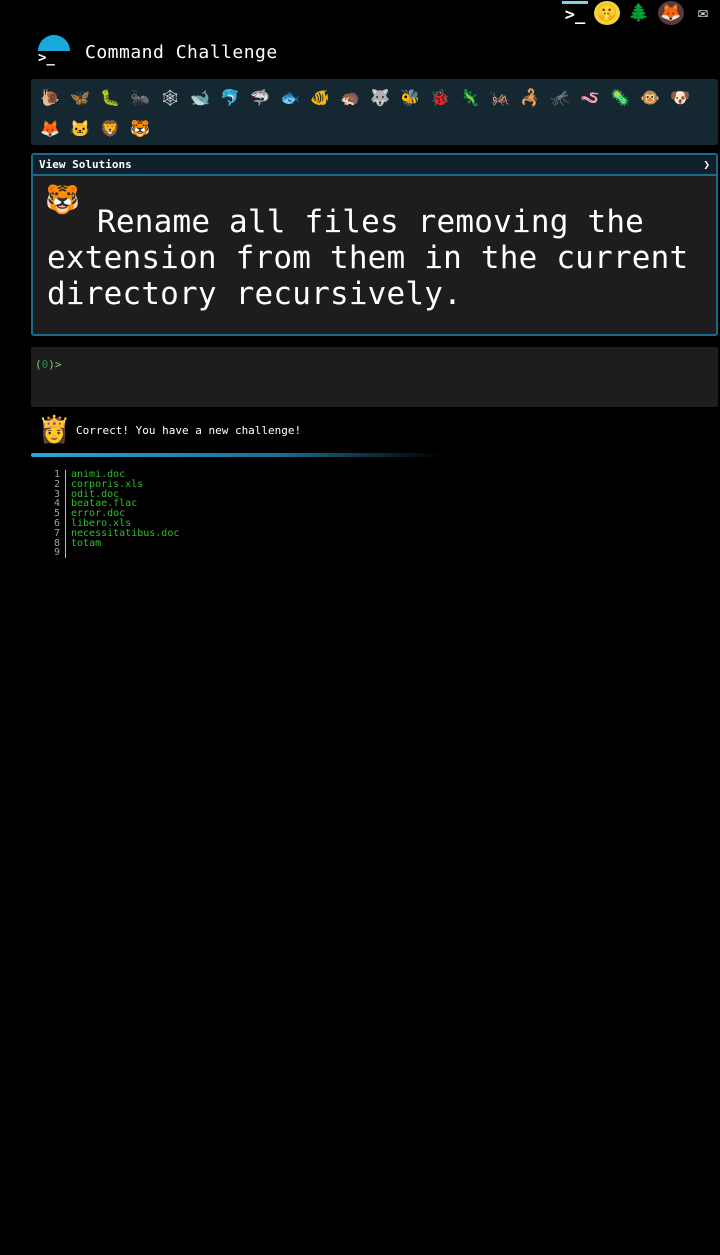 Image resolution: width=720 pixels, height=1255 pixels. I want to click on view-solutions-label: View Solutions, so click(85, 164).